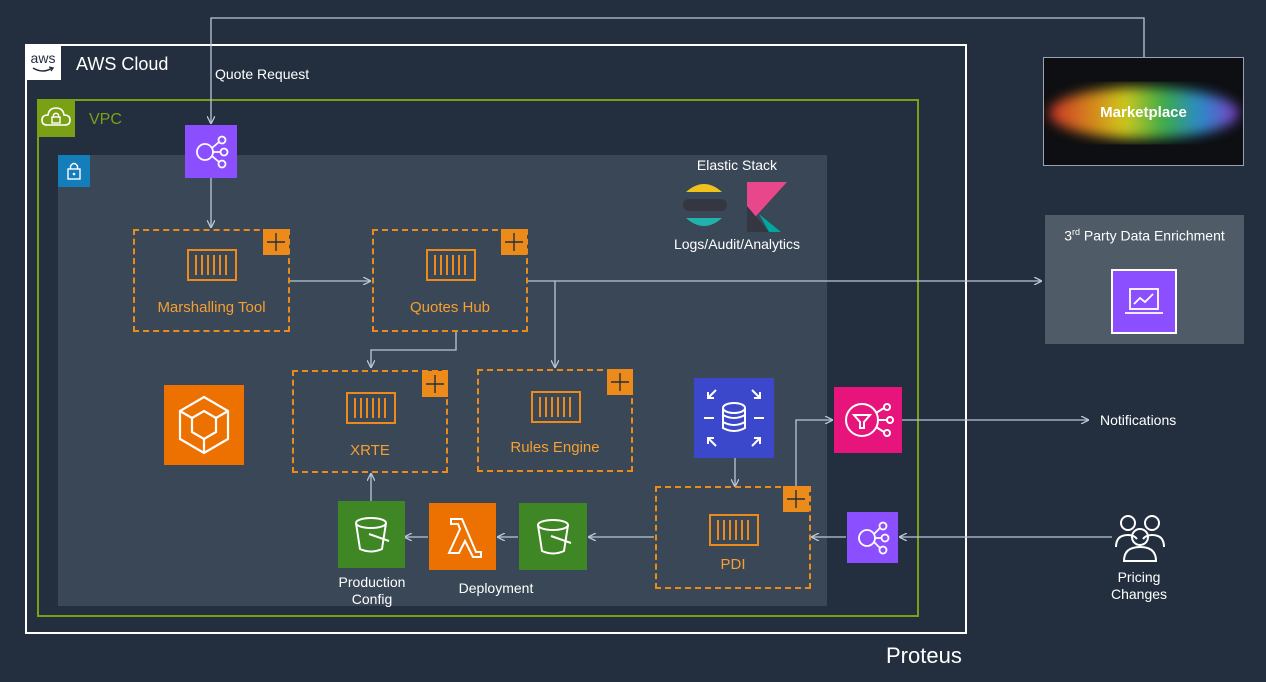 This screenshot has height=682, width=1266. What do you see at coordinates (737, 244) in the screenshot?
I see `elastic-stack-subtitle: Logs/Audit/Analytics` at bounding box center [737, 244].